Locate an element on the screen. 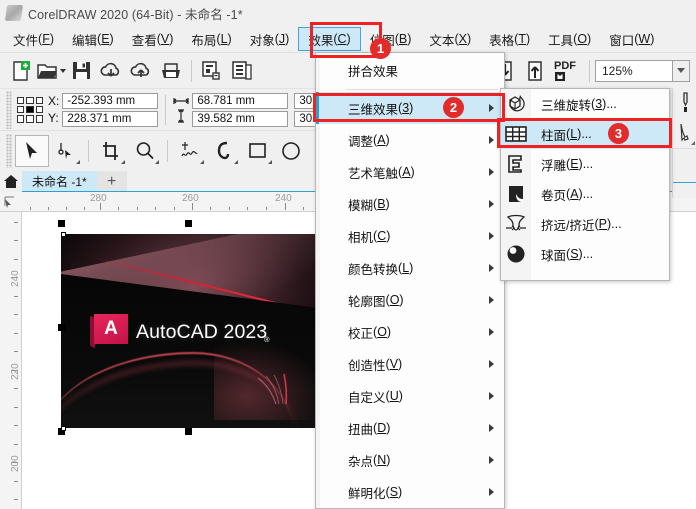  submenu-item-label: 浮雕 is located at coordinates (554, 165).